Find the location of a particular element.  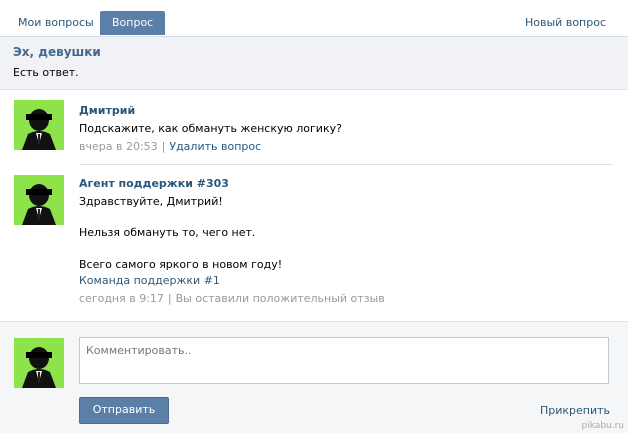

send-button: Отправить is located at coordinates (124, 410).